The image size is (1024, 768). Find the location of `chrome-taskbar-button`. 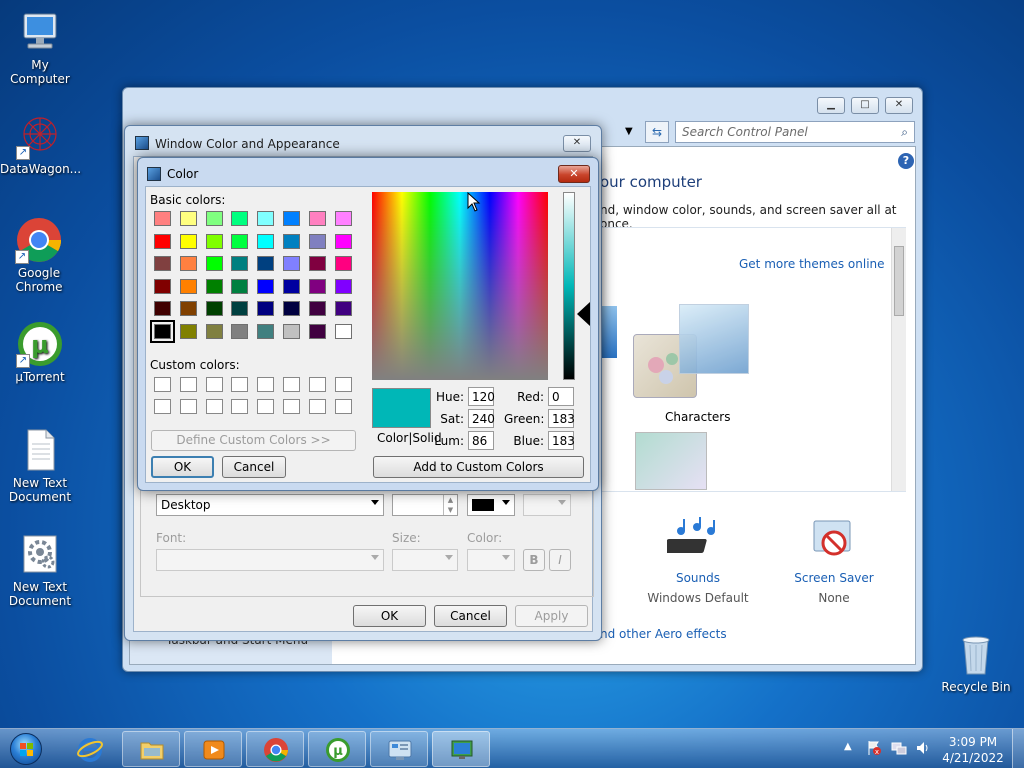

chrome-taskbar-button is located at coordinates (275, 749).